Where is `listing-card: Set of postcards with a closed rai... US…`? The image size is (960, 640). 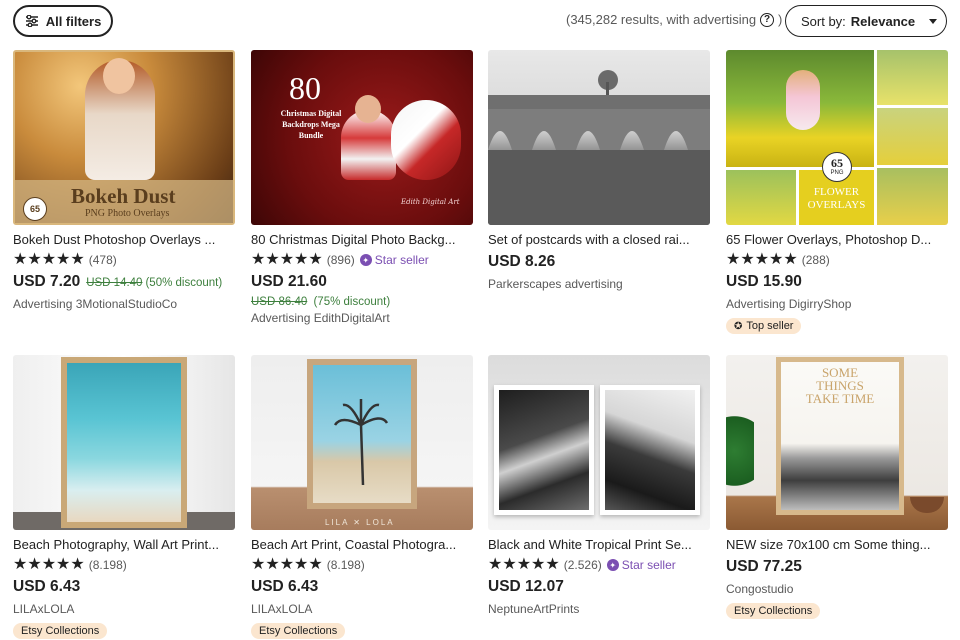 listing-card: Set of postcards with a closed rai... US… is located at coordinates (599, 170).